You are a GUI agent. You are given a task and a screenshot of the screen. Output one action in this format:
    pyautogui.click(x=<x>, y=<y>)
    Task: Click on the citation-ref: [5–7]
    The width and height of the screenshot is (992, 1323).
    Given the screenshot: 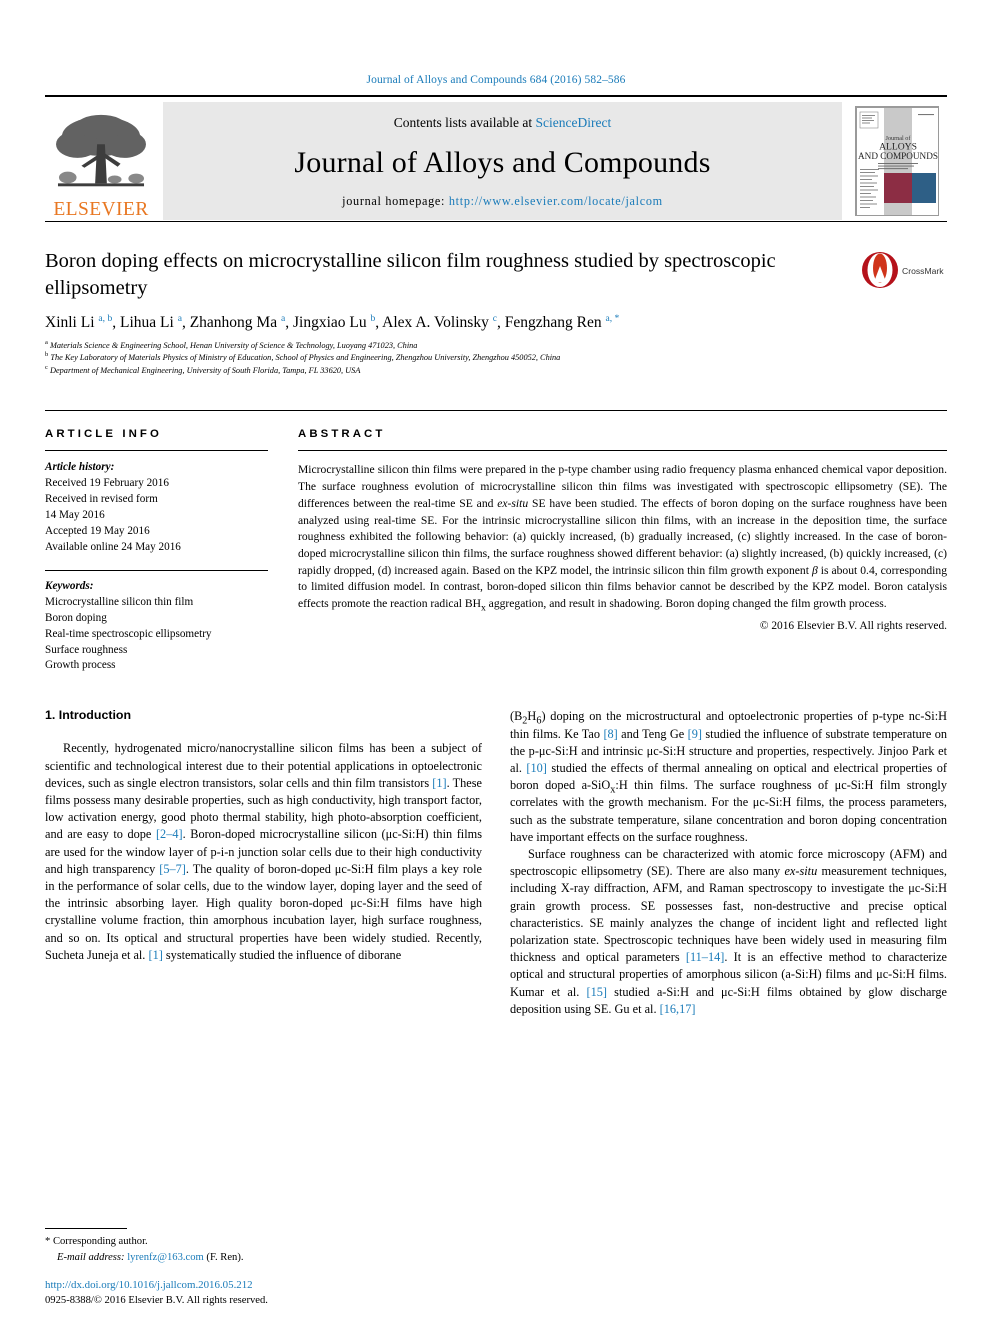 What is the action you would take?
    pyautogui.click(x=172, y=869)
    